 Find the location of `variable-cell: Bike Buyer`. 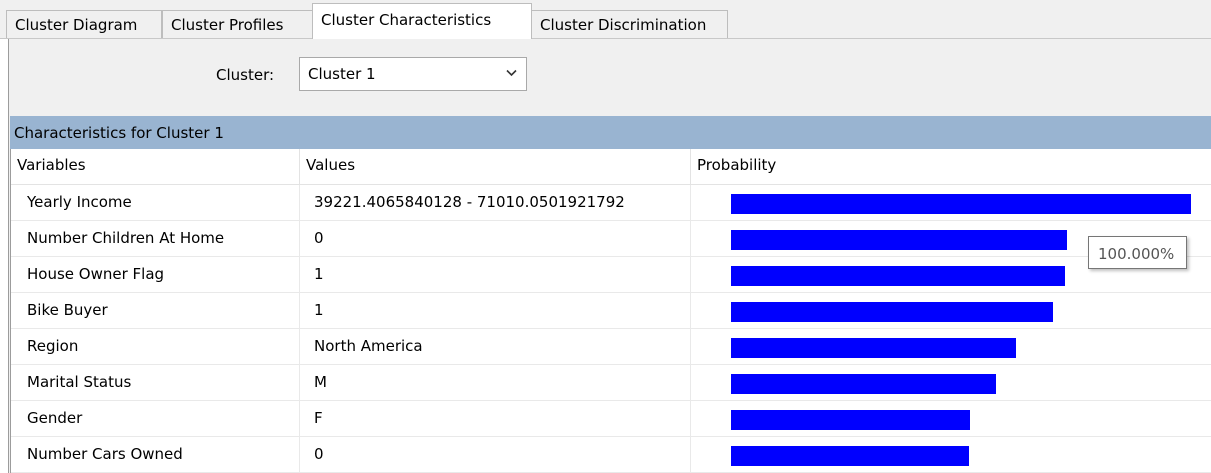

variable-cell: Bike Buyer is located at coordinates (155, 311).